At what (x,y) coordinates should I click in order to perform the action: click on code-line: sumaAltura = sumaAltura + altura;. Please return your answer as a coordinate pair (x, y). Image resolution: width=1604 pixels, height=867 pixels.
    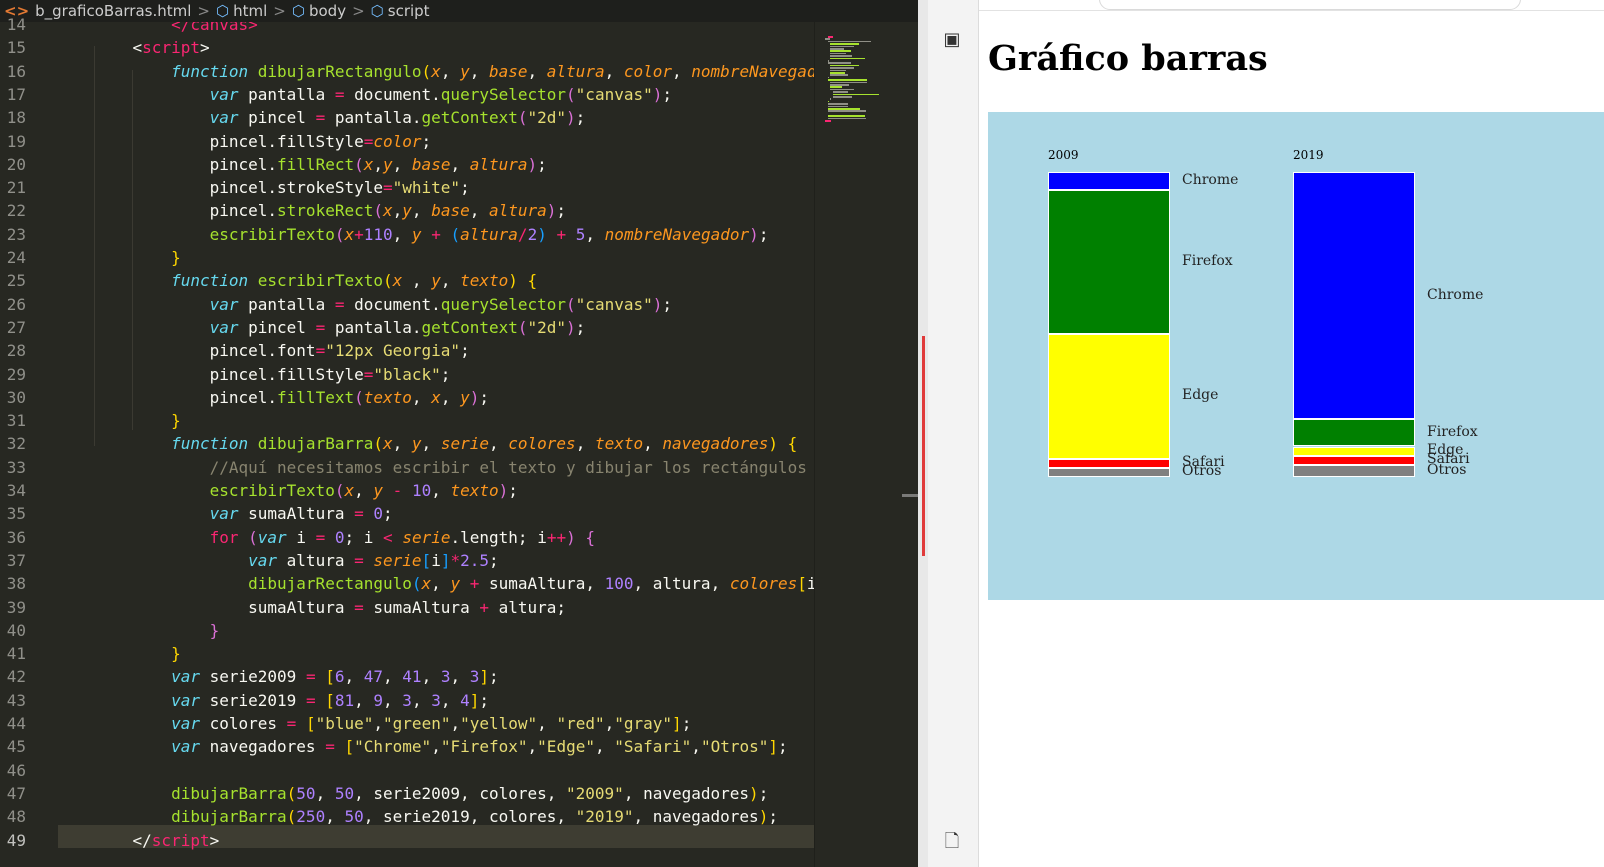
    Looking at the image, I should click on (330, 607).